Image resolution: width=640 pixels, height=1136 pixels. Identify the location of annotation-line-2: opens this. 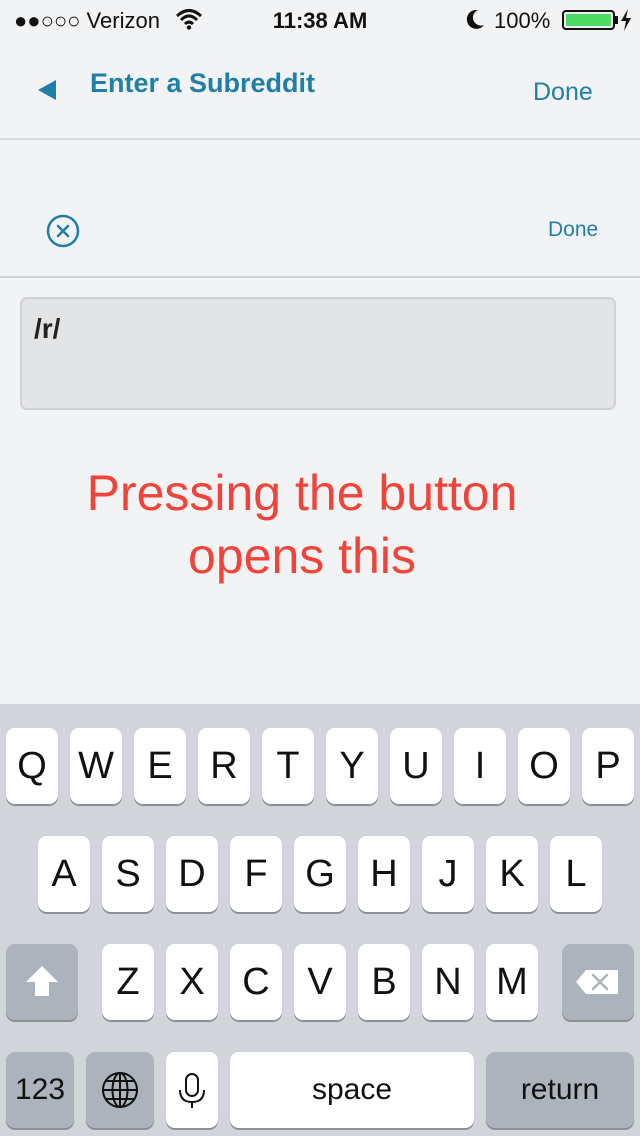
(302, 556).